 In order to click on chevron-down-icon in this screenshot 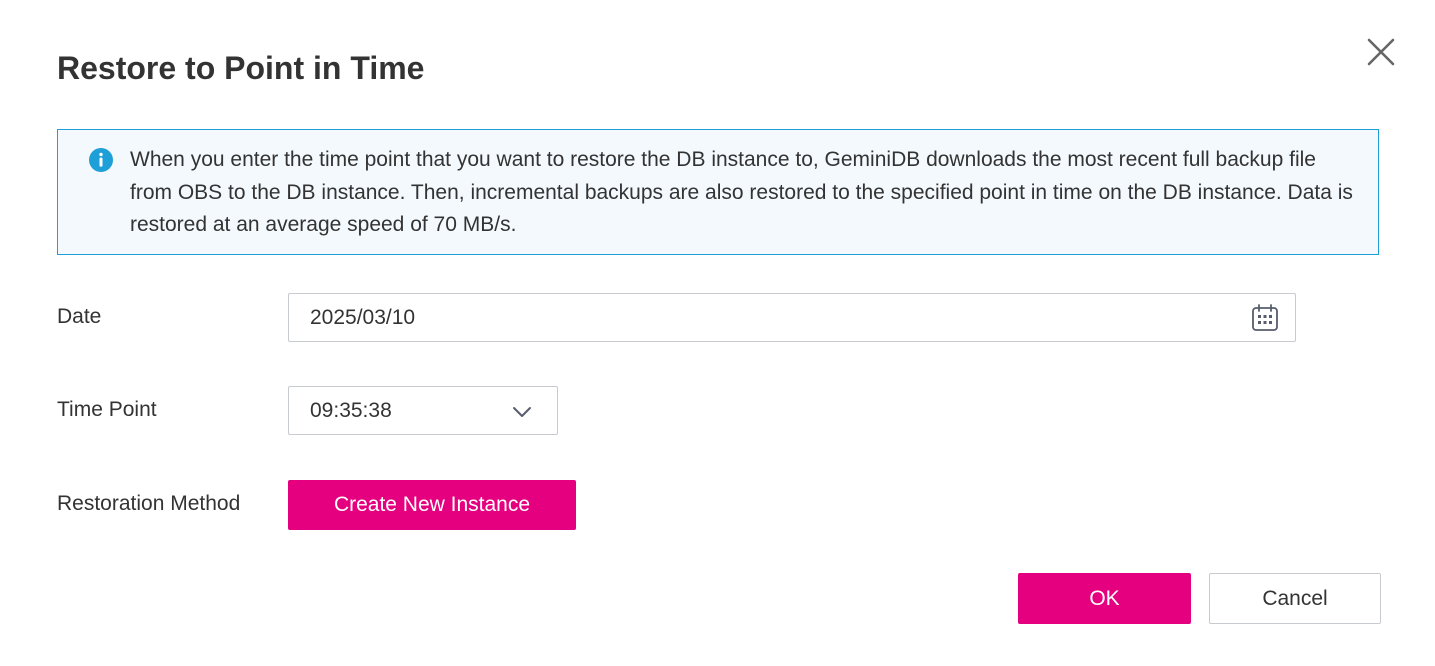, I will do `click(522, 412)`.